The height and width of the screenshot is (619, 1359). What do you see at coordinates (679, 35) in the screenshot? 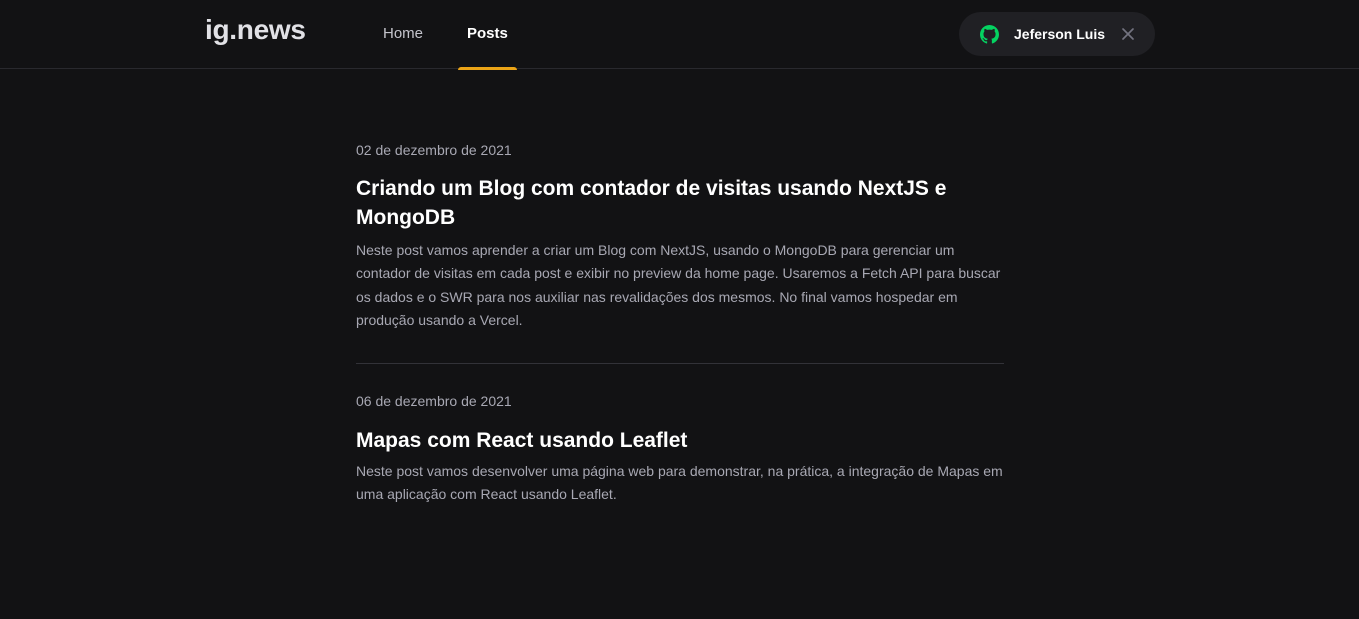
I see `site-header: ig.news Home Posts Jeferson Luis` at bounding box center [679, 35].